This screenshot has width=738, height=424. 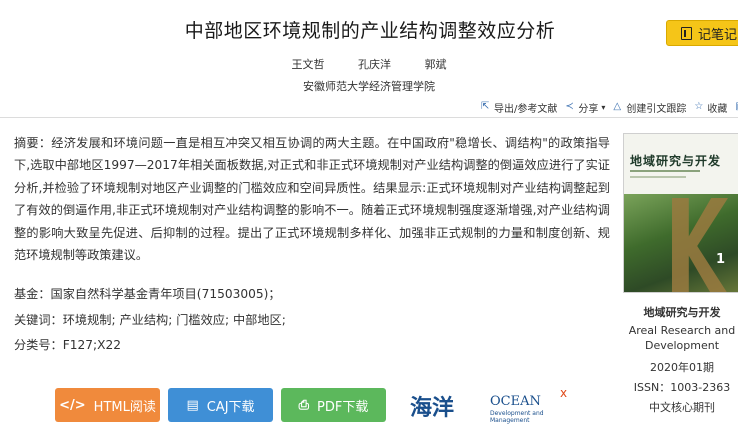 What do you see at coordinates (72, 405) in the screenshot?
I see `code-icon: </>` at bounding box center [72, 405].